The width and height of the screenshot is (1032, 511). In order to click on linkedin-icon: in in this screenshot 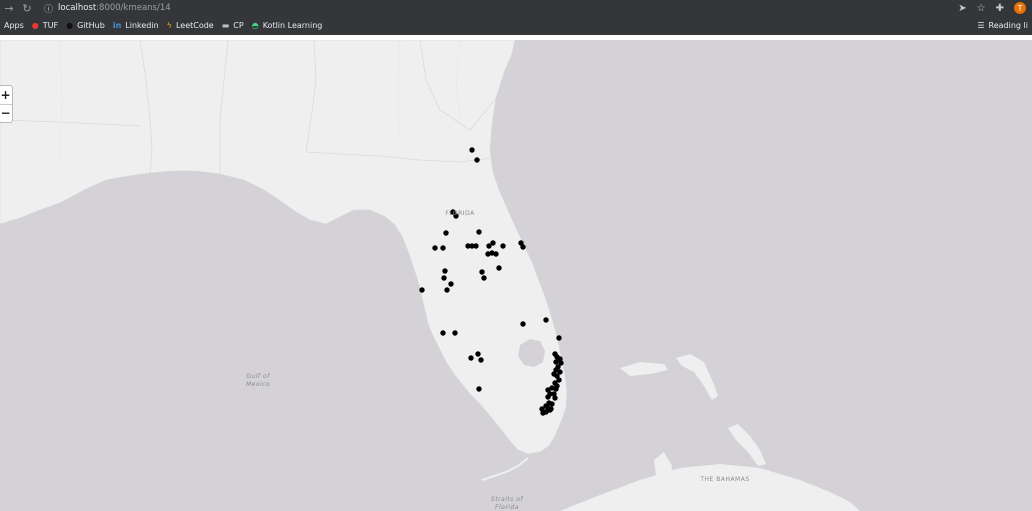, I will do `click(117, 25)`.